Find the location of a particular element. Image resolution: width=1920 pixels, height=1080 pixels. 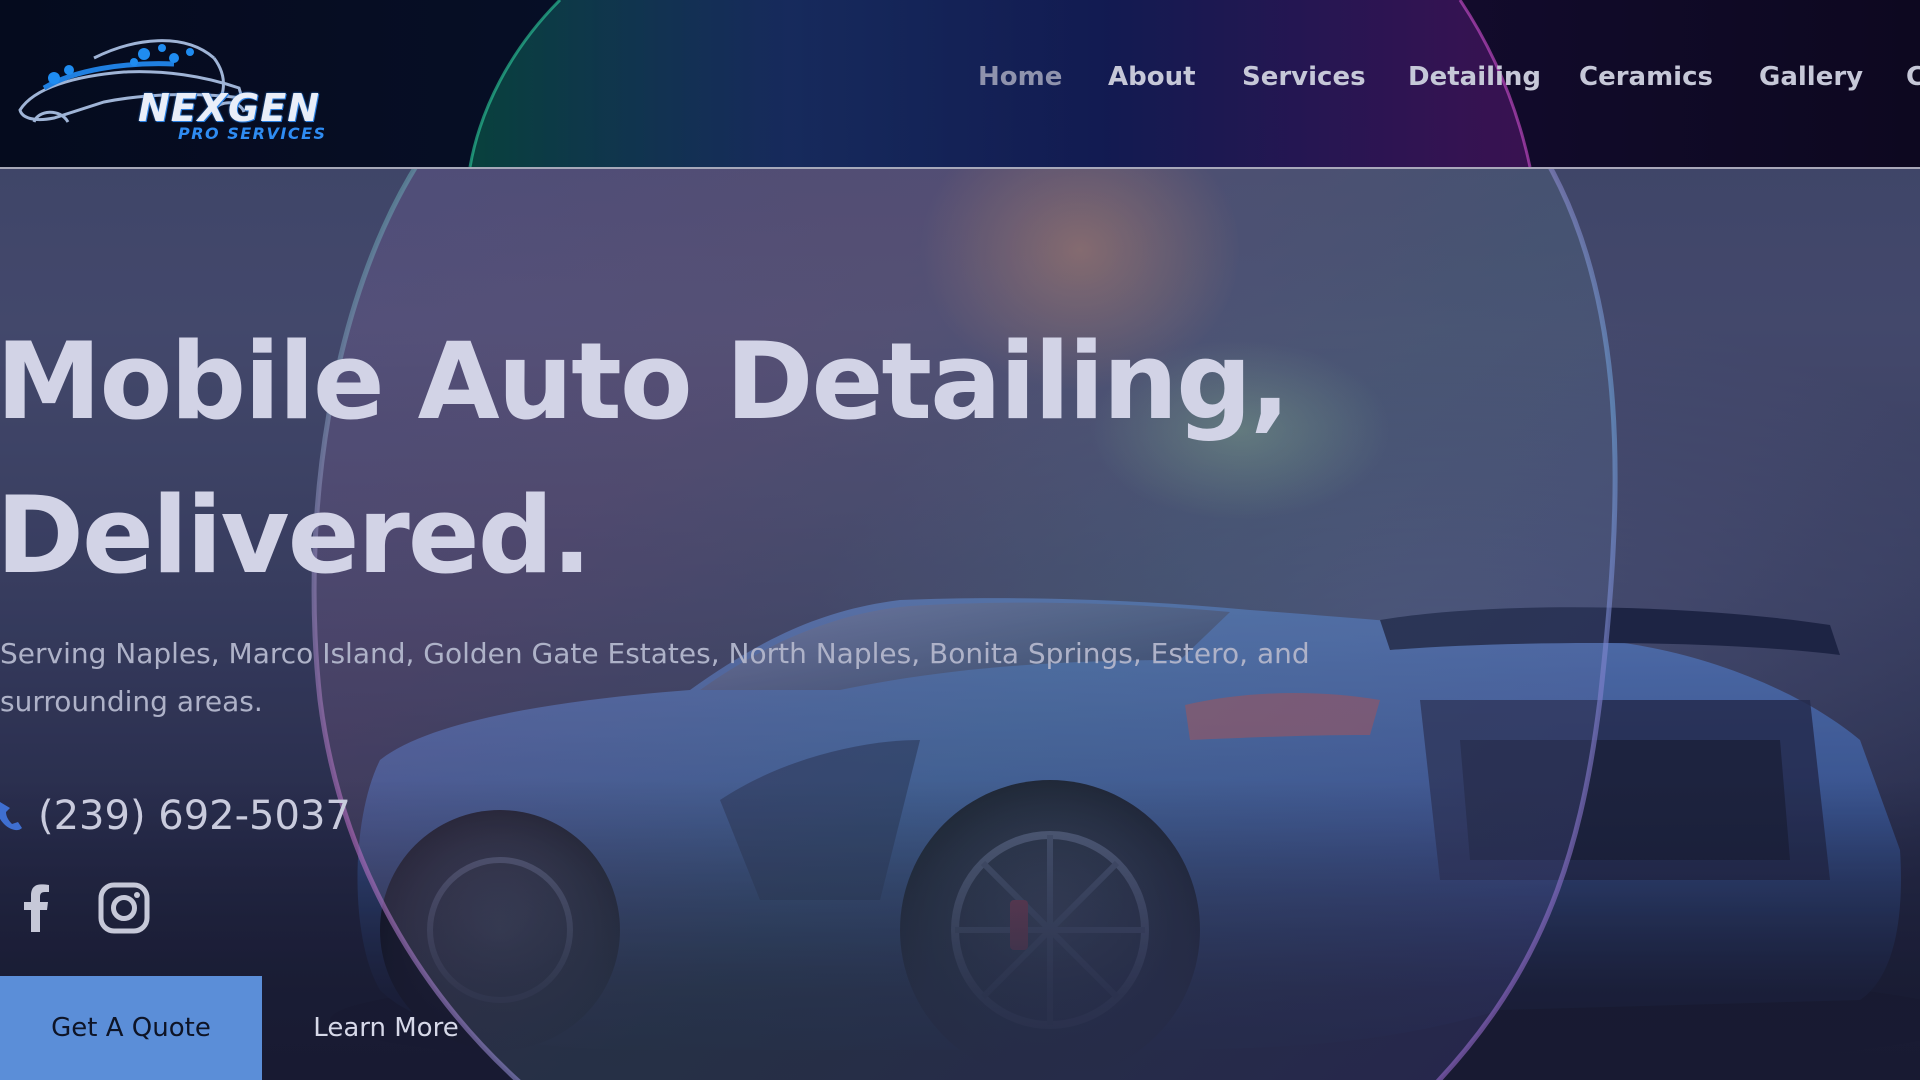

phone-icon is located at coordinates (11, 816).